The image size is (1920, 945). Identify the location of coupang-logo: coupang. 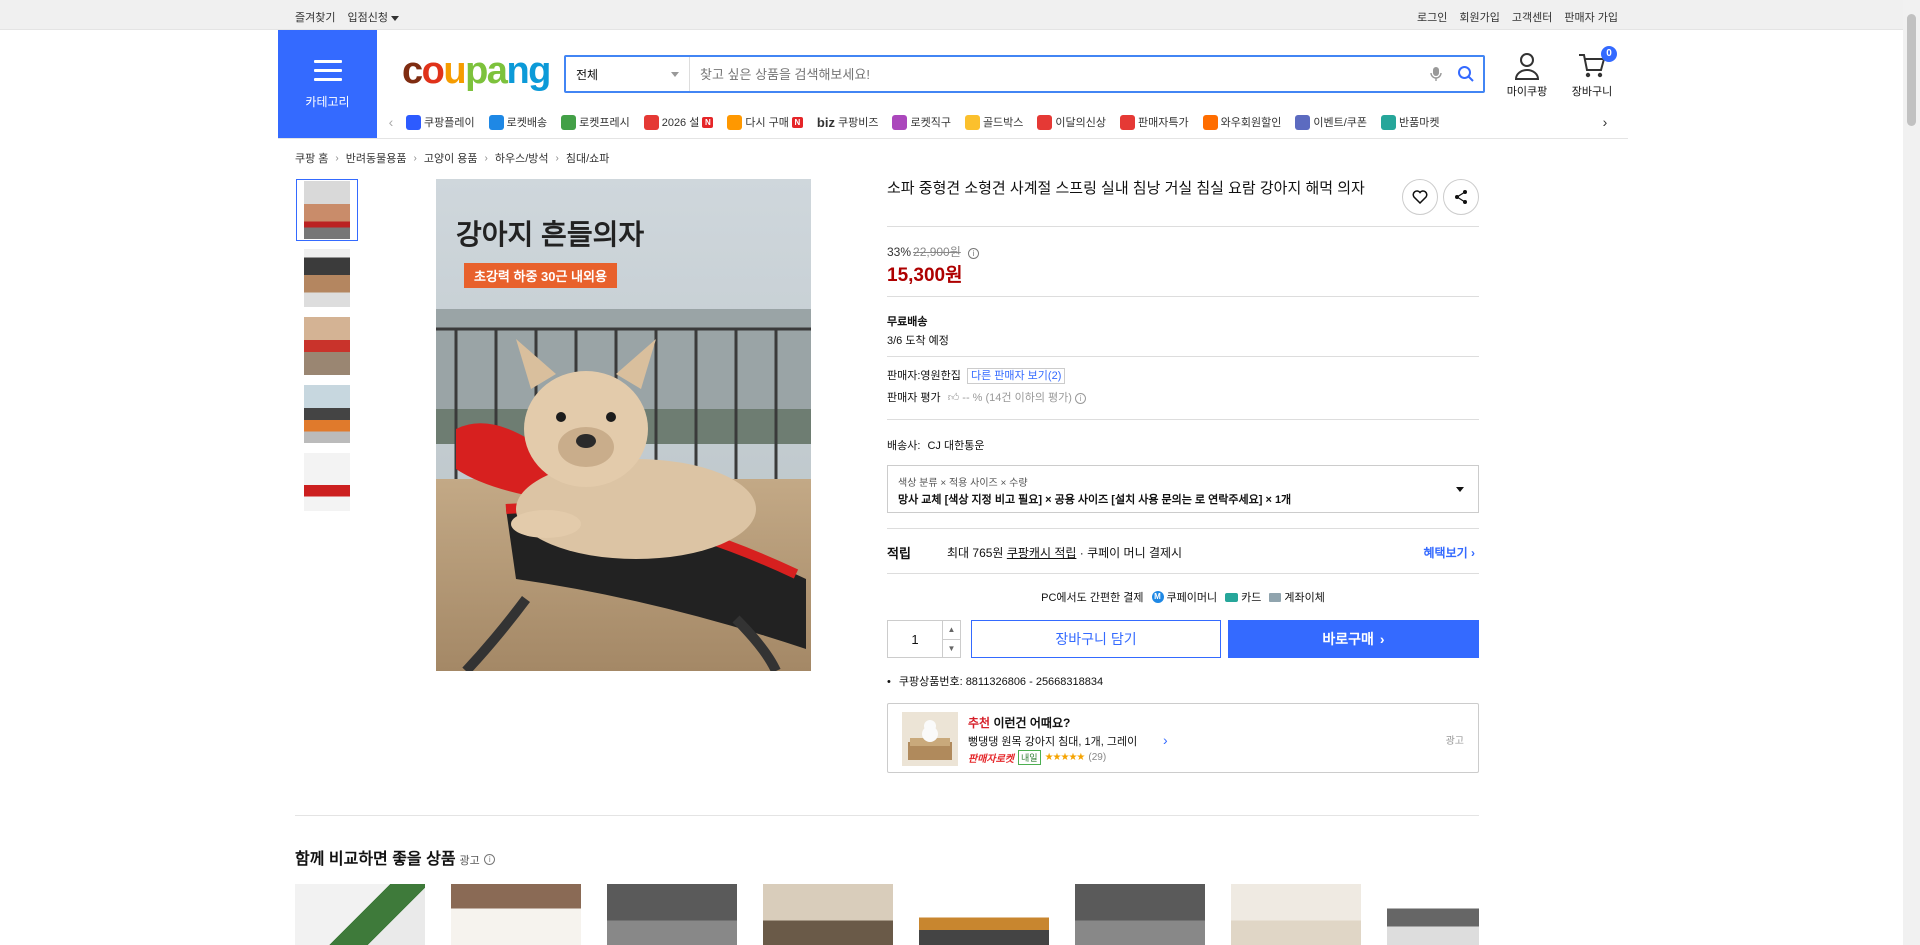
(476, 71).